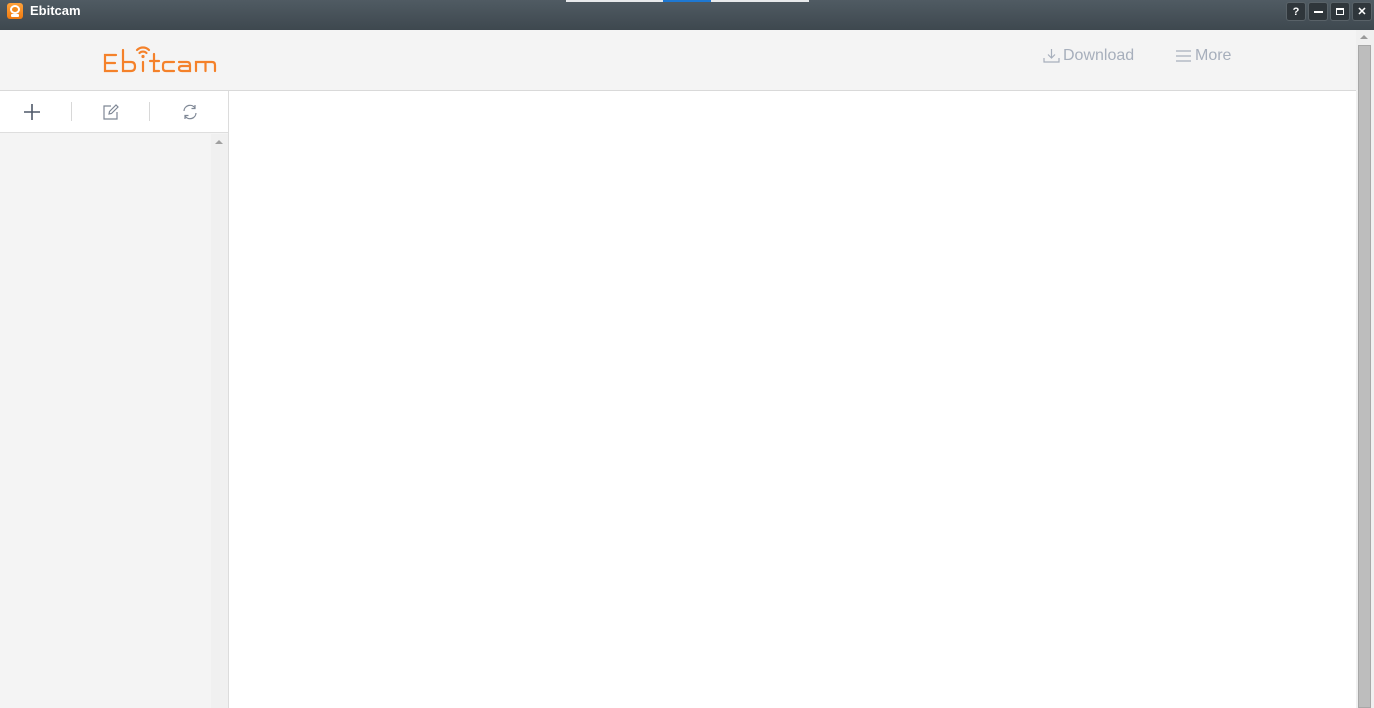 The height and width of the screenshot is (708, 1374). What do you see at coordinates (760, 1) in the screenshot?
I see `top-indicator-right` at bounding box center [760, 1].